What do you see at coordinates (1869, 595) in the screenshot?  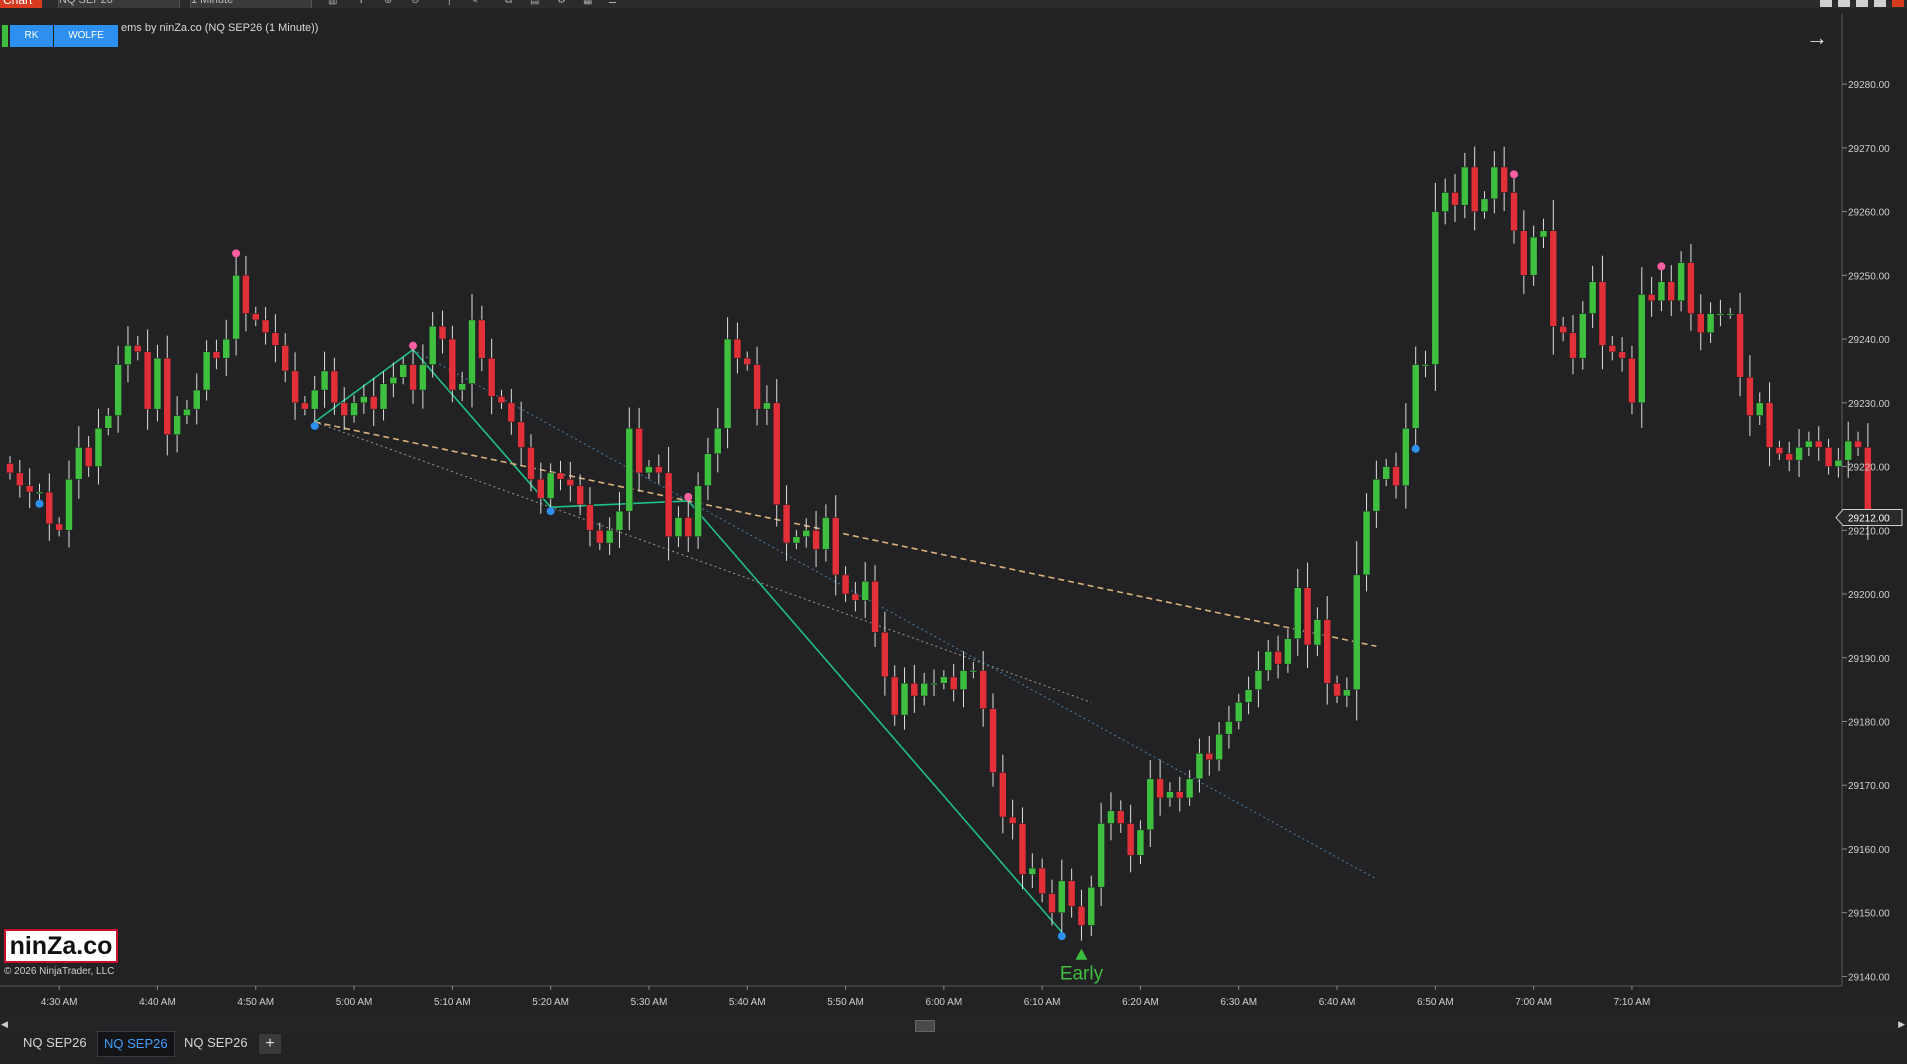 I see `price-tick-label: 29200.00` at bounding box center [1869, 595].